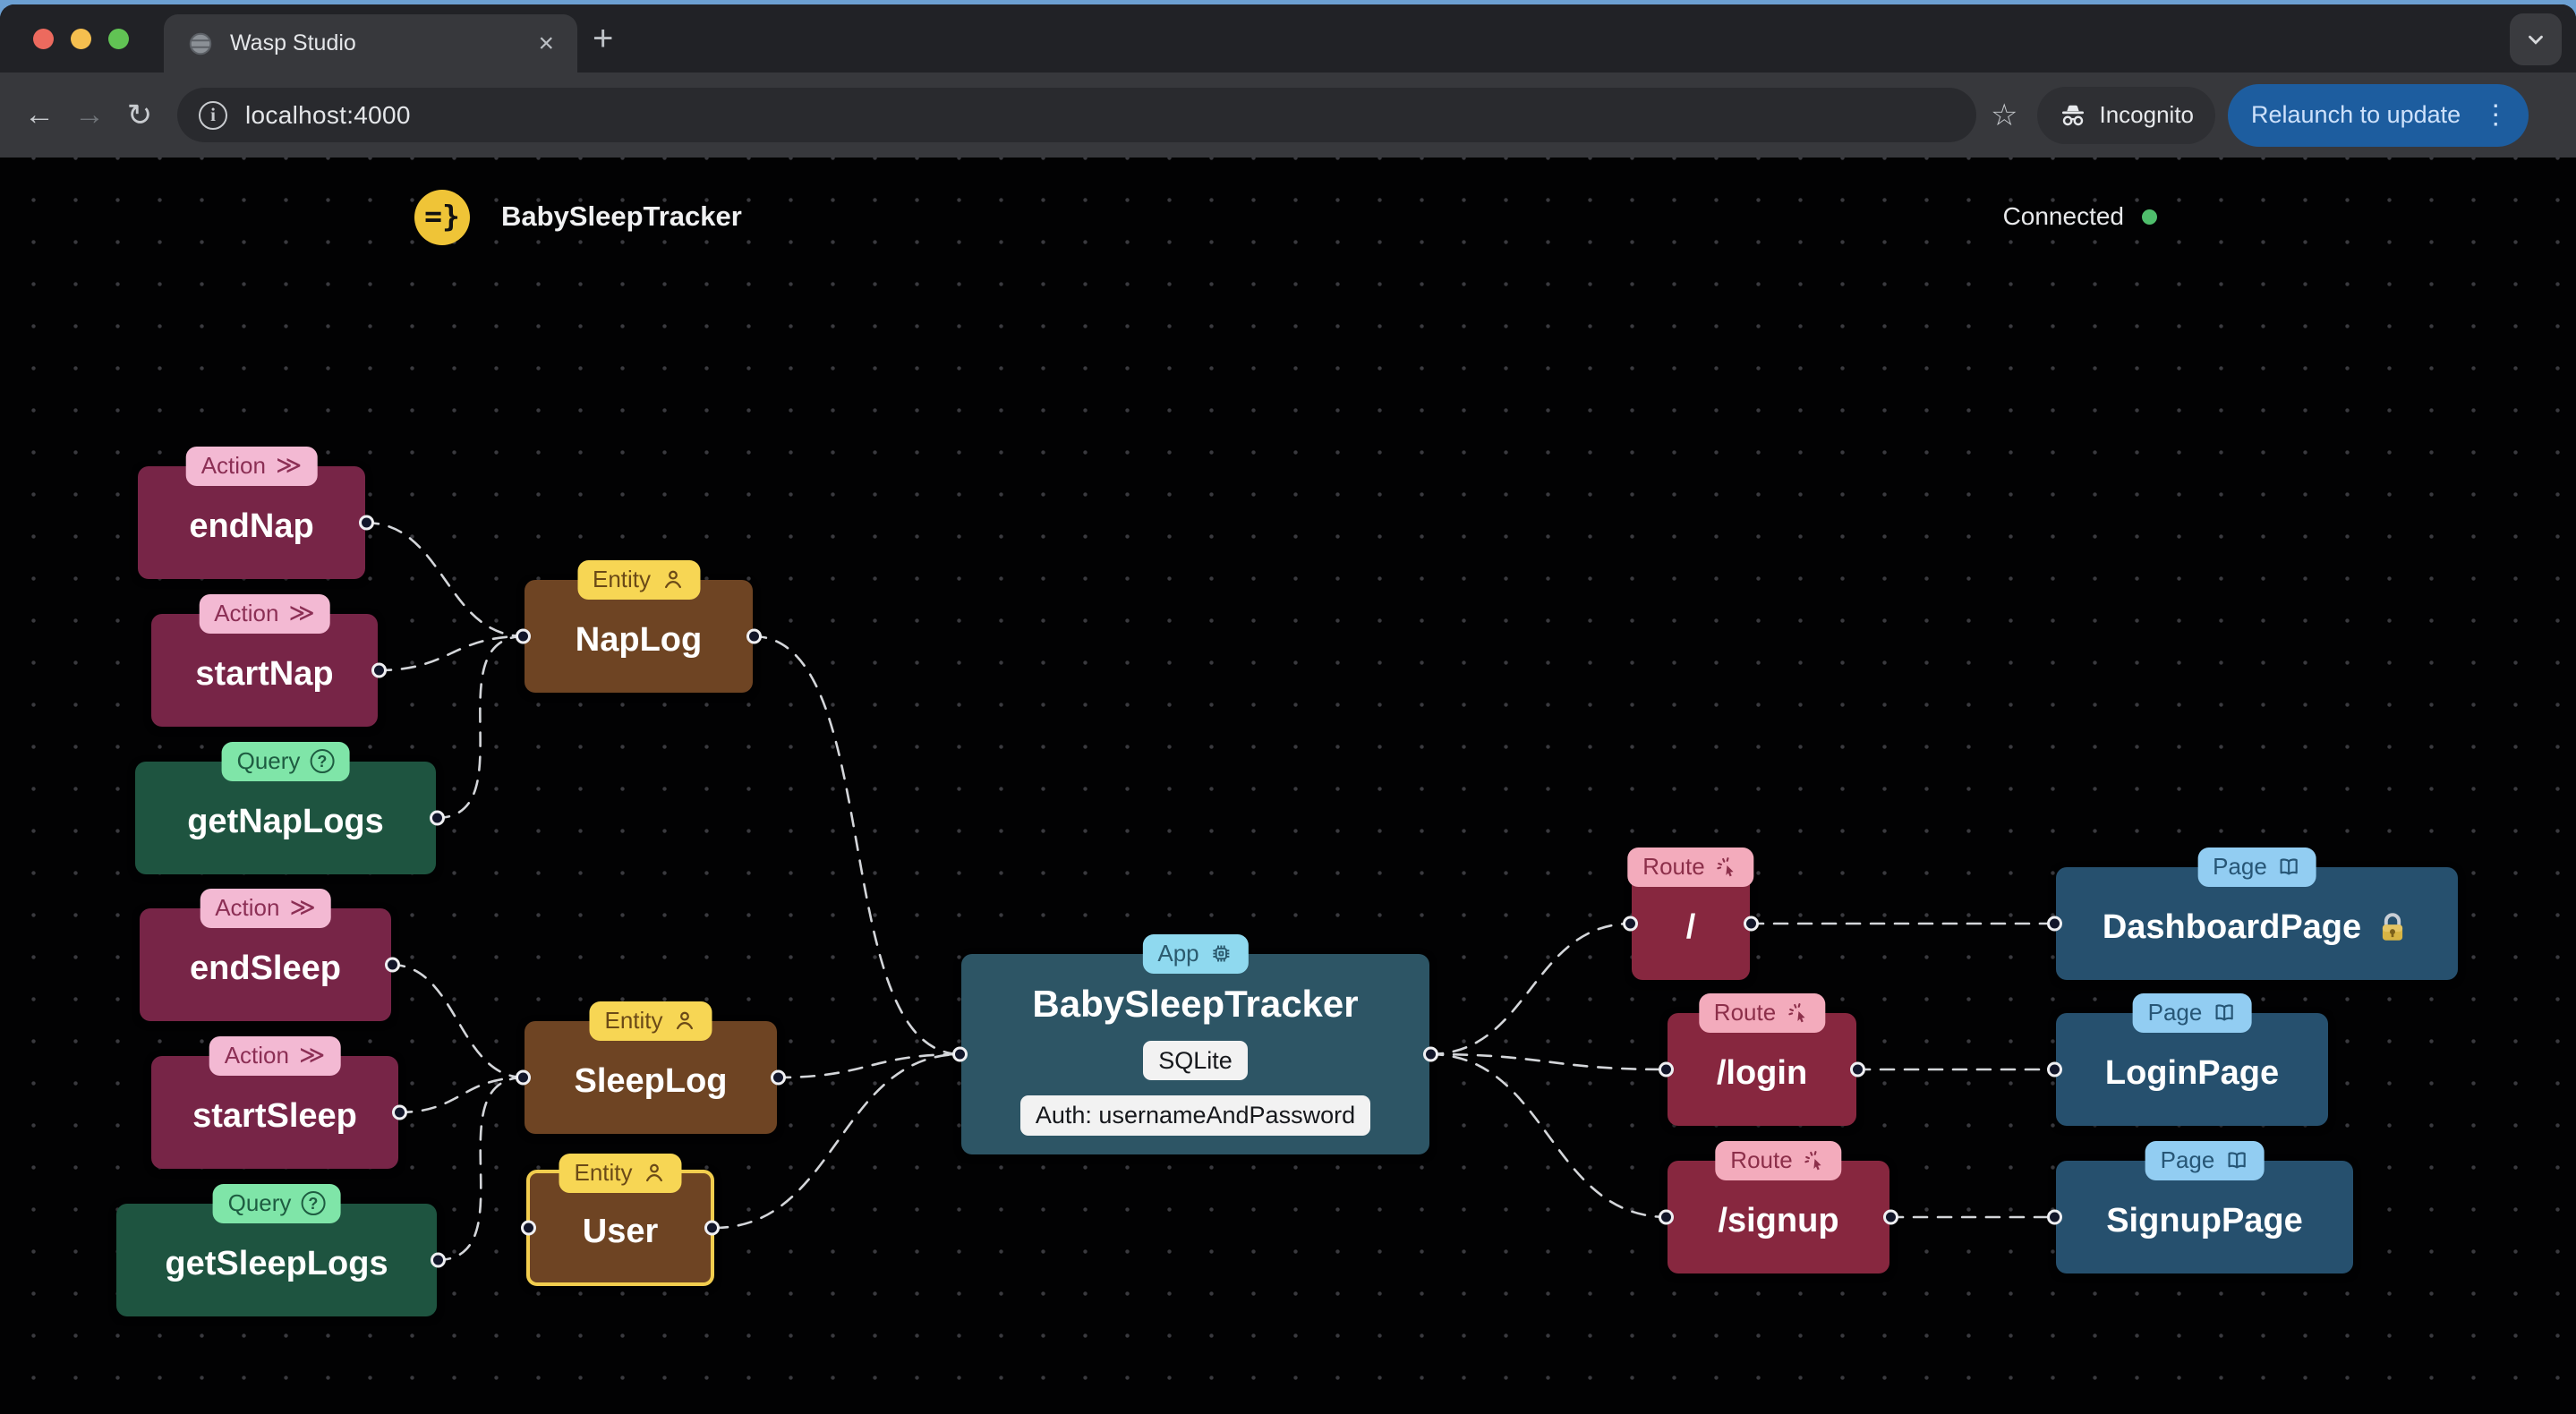  I want to click on edge-startSleep-to-SleepLog, so click(461, 1095).